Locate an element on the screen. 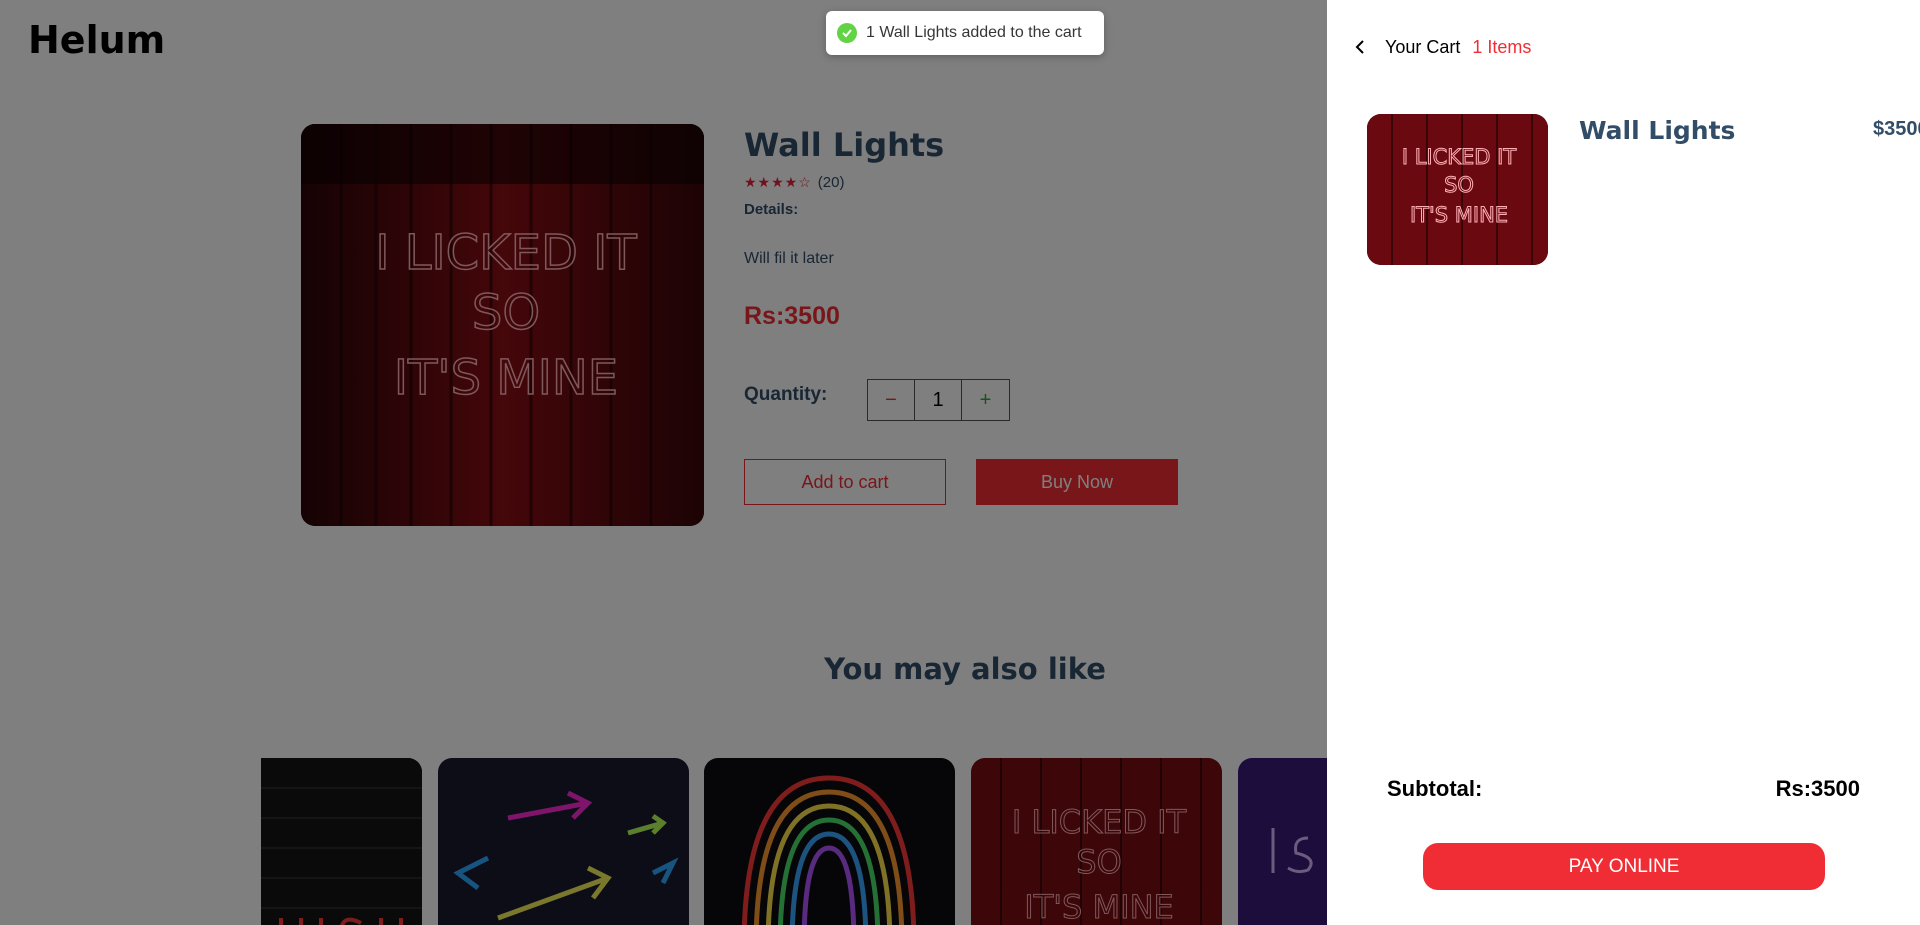  neon-sign-cart-thumb: I LICKED IT SO IT'S MINE is located at coordinates (1457, 189).